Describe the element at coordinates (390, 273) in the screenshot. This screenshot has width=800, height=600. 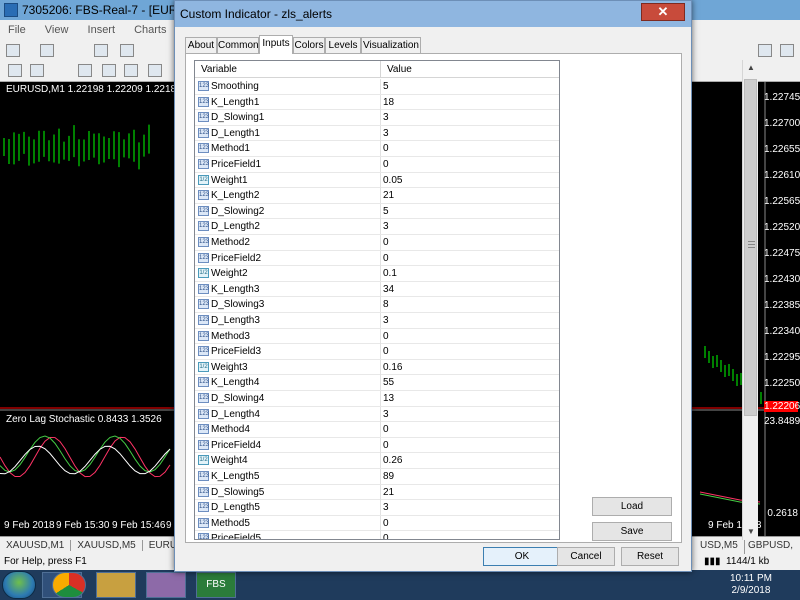
I see `variable-value: 0.1` at that location.